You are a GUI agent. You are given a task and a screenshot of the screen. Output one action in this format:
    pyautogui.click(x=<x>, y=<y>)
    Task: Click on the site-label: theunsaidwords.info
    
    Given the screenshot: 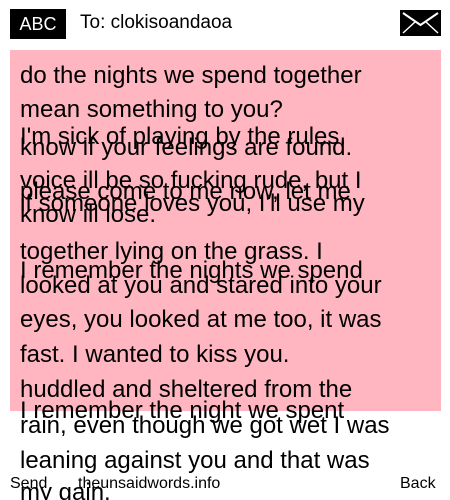 What is the action you would take?
    pyautogui.click(x=149, y=483)
    